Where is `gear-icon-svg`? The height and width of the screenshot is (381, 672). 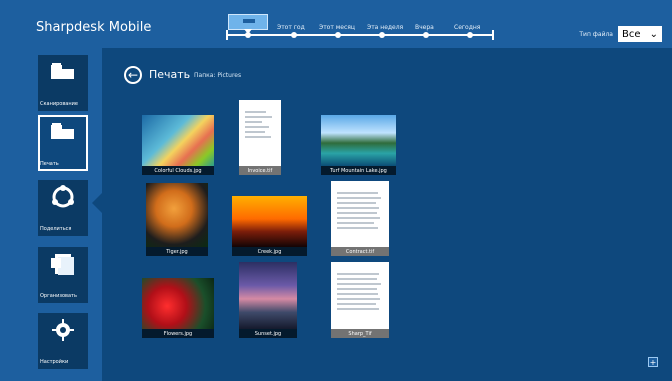
gear-icon-svg is located at coordinates (63, 330).